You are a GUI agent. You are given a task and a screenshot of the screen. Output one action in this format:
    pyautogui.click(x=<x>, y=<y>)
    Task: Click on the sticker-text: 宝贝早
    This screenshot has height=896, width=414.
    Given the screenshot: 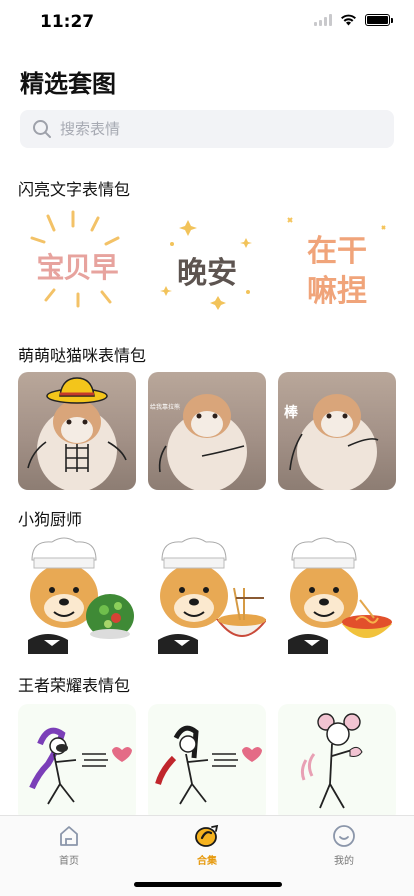 What is the action you would take?
    pyautogui.click(x=77, y=267)
    